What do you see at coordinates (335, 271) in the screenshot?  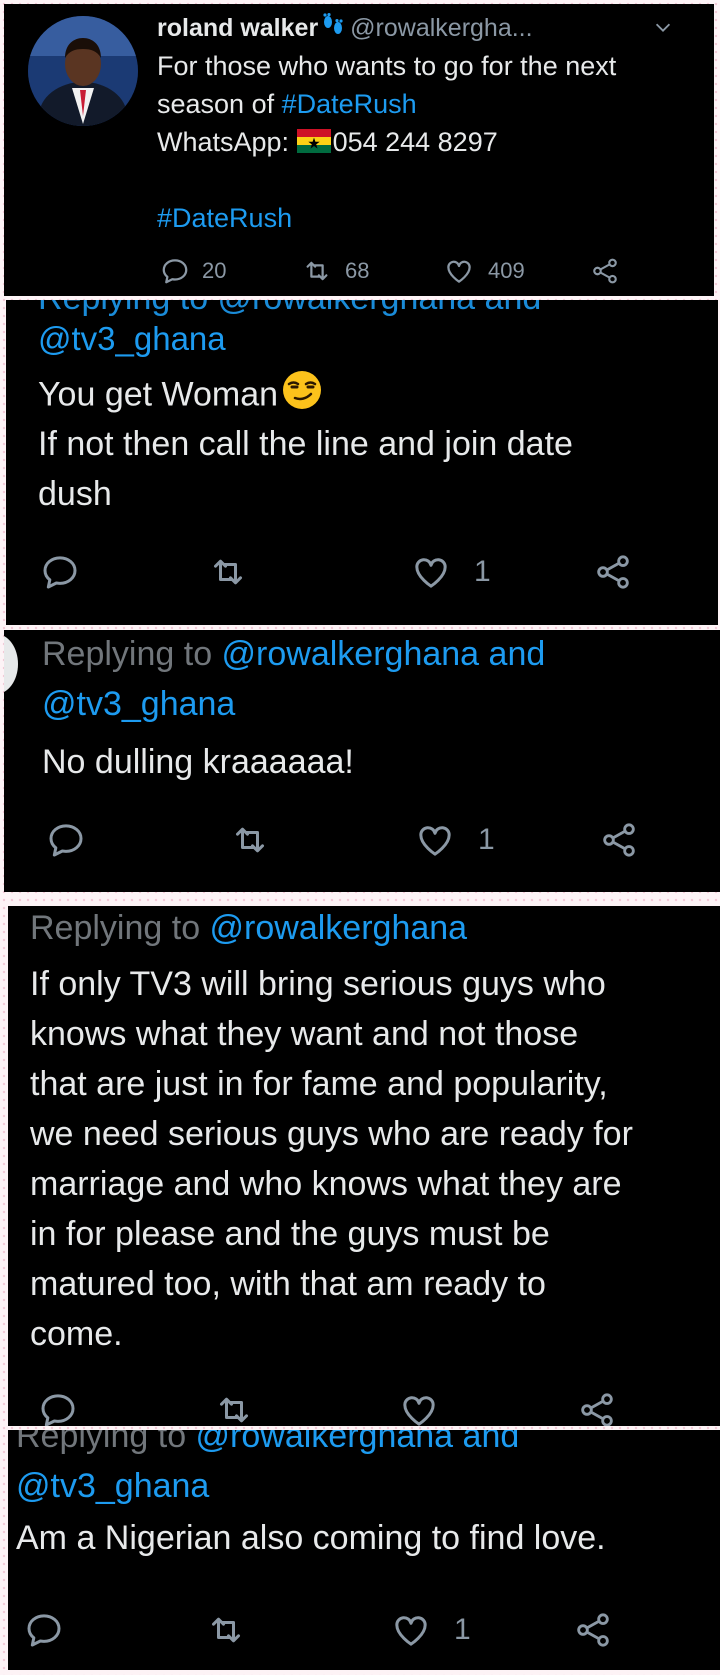 I see `retweet-button: 68` at bounding box center [335, 271].